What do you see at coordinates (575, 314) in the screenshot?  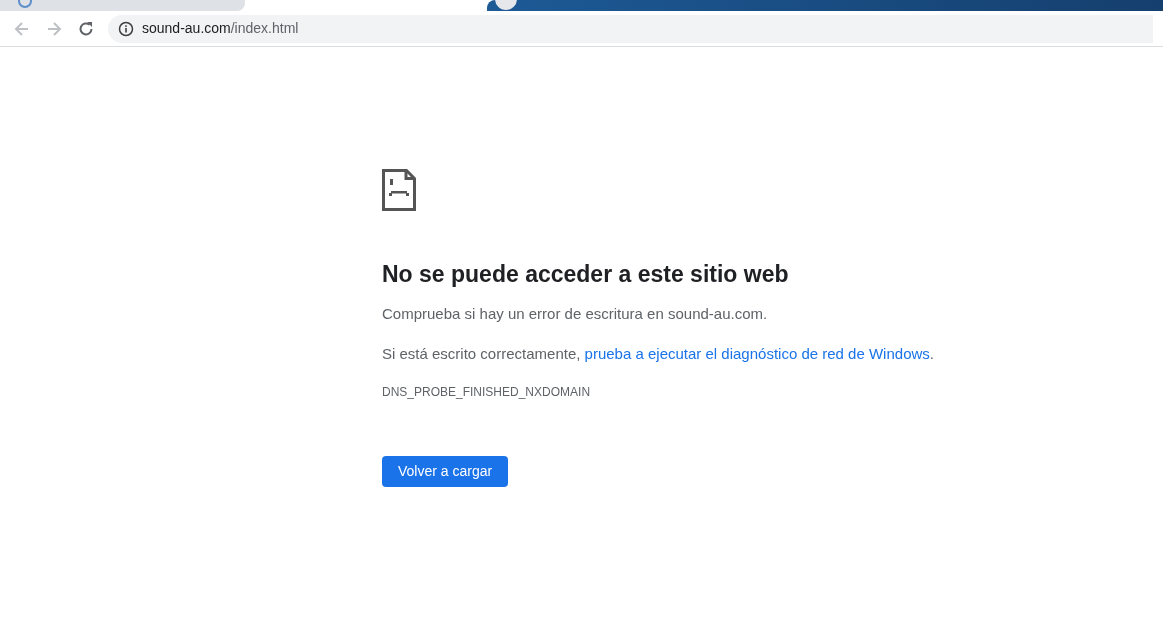 I see `error-message: Comprueba si hay un error de escritura en sound-au.com.` at bounding box center [575, 314].